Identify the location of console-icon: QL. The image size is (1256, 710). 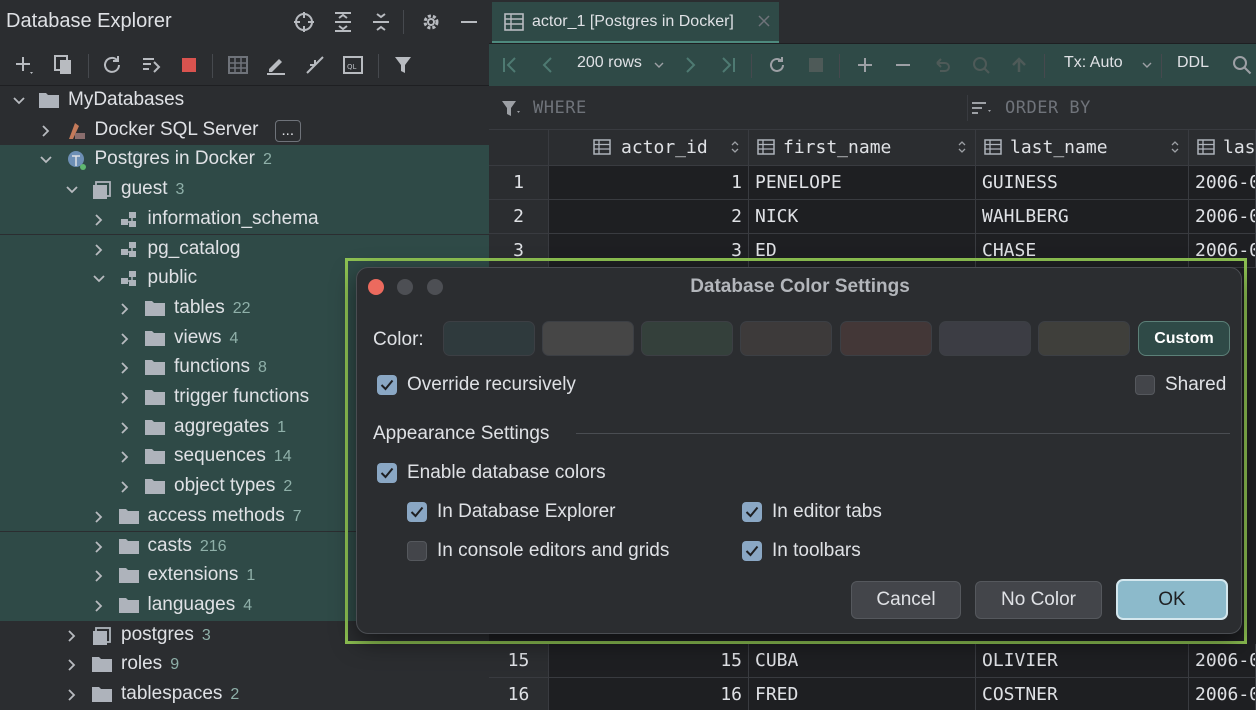
(353, 65).